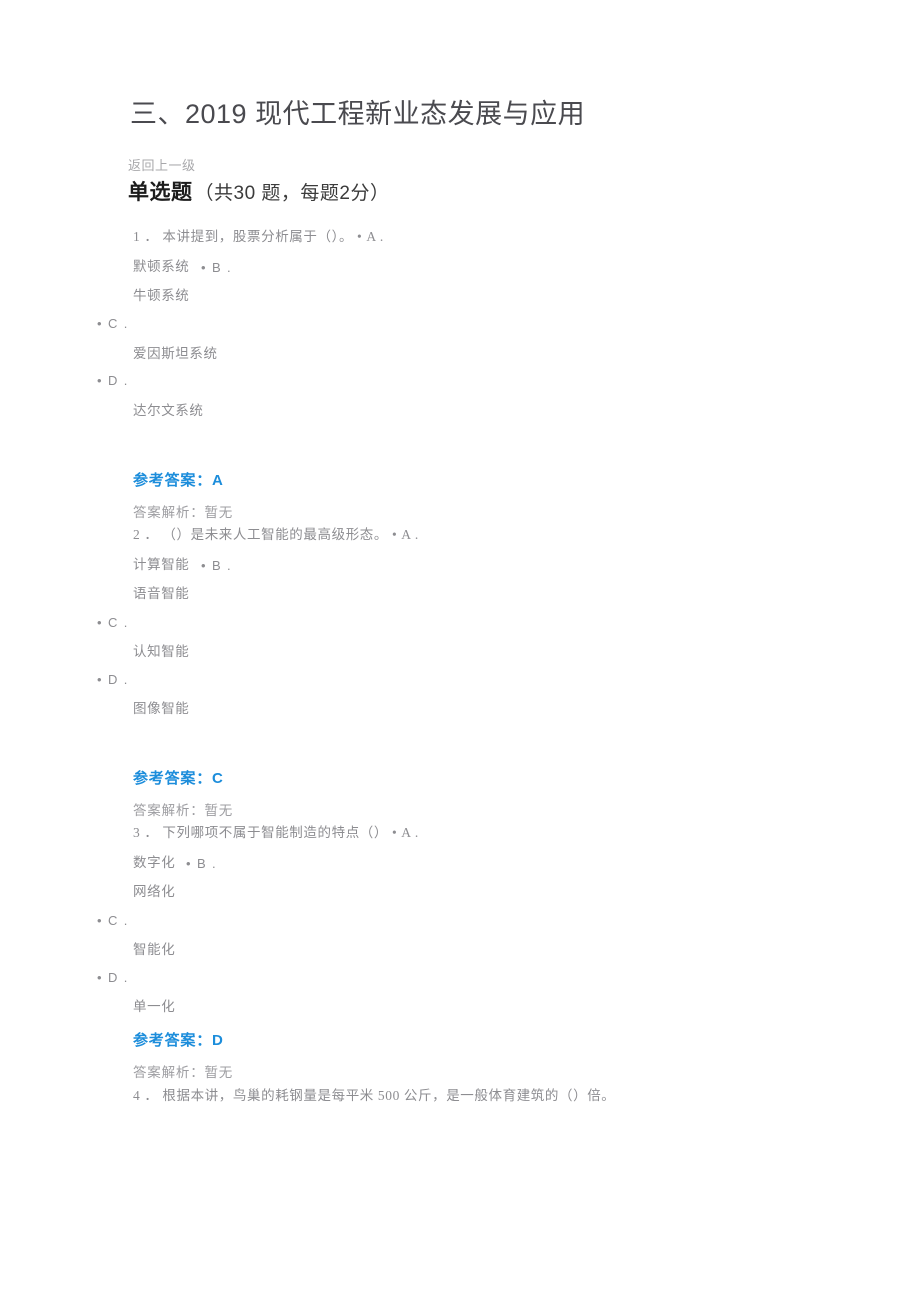 The image size is (920, 1302). I want to click on page-title: 三、2019 现代工程新业态发展与应用, so click(358, 114).